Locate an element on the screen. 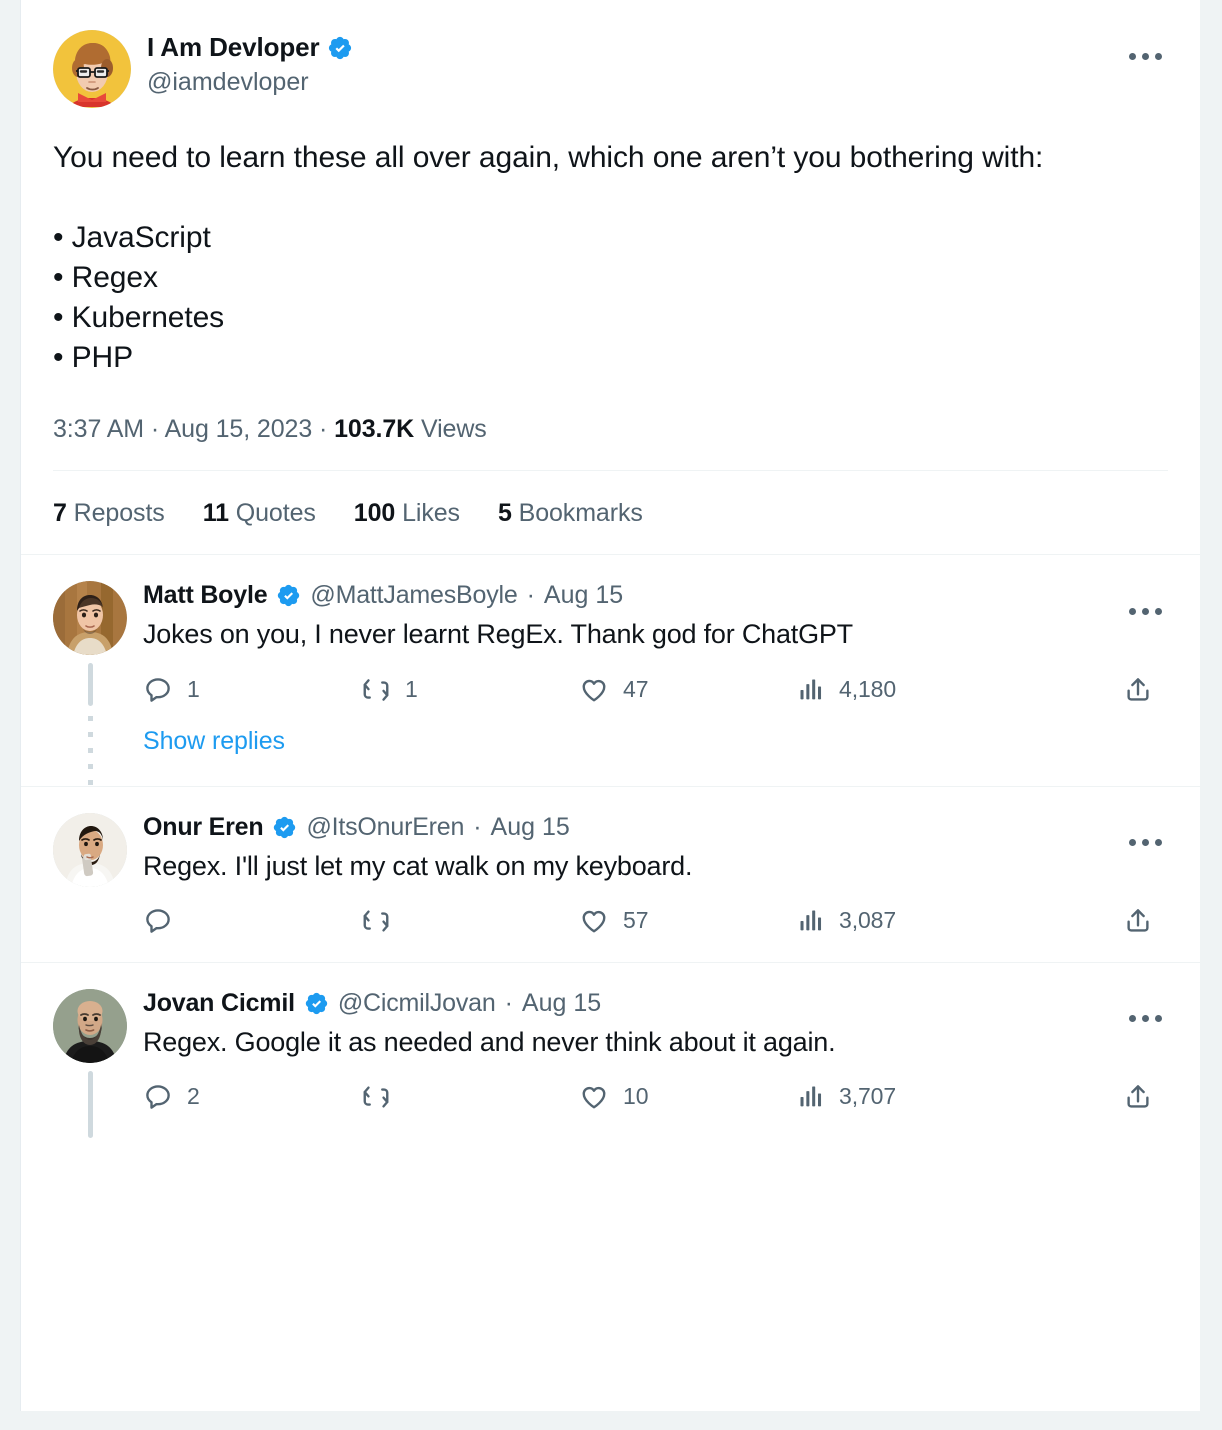 The image size is (1222, 1430). bookmarks-count: 5 is located at coordinates (504, 513).